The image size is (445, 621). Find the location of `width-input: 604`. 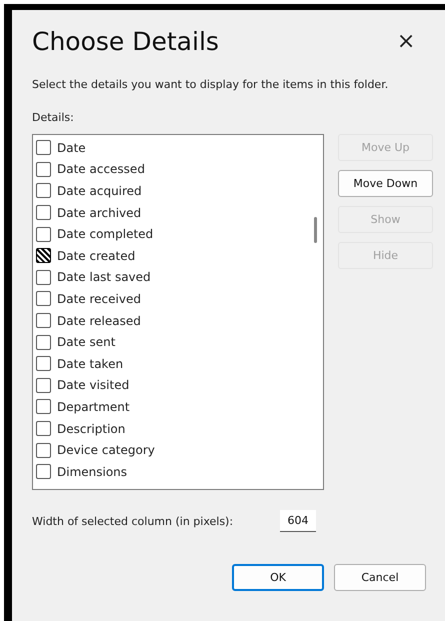

width-input: 604 is located at coordinates (298, 521).